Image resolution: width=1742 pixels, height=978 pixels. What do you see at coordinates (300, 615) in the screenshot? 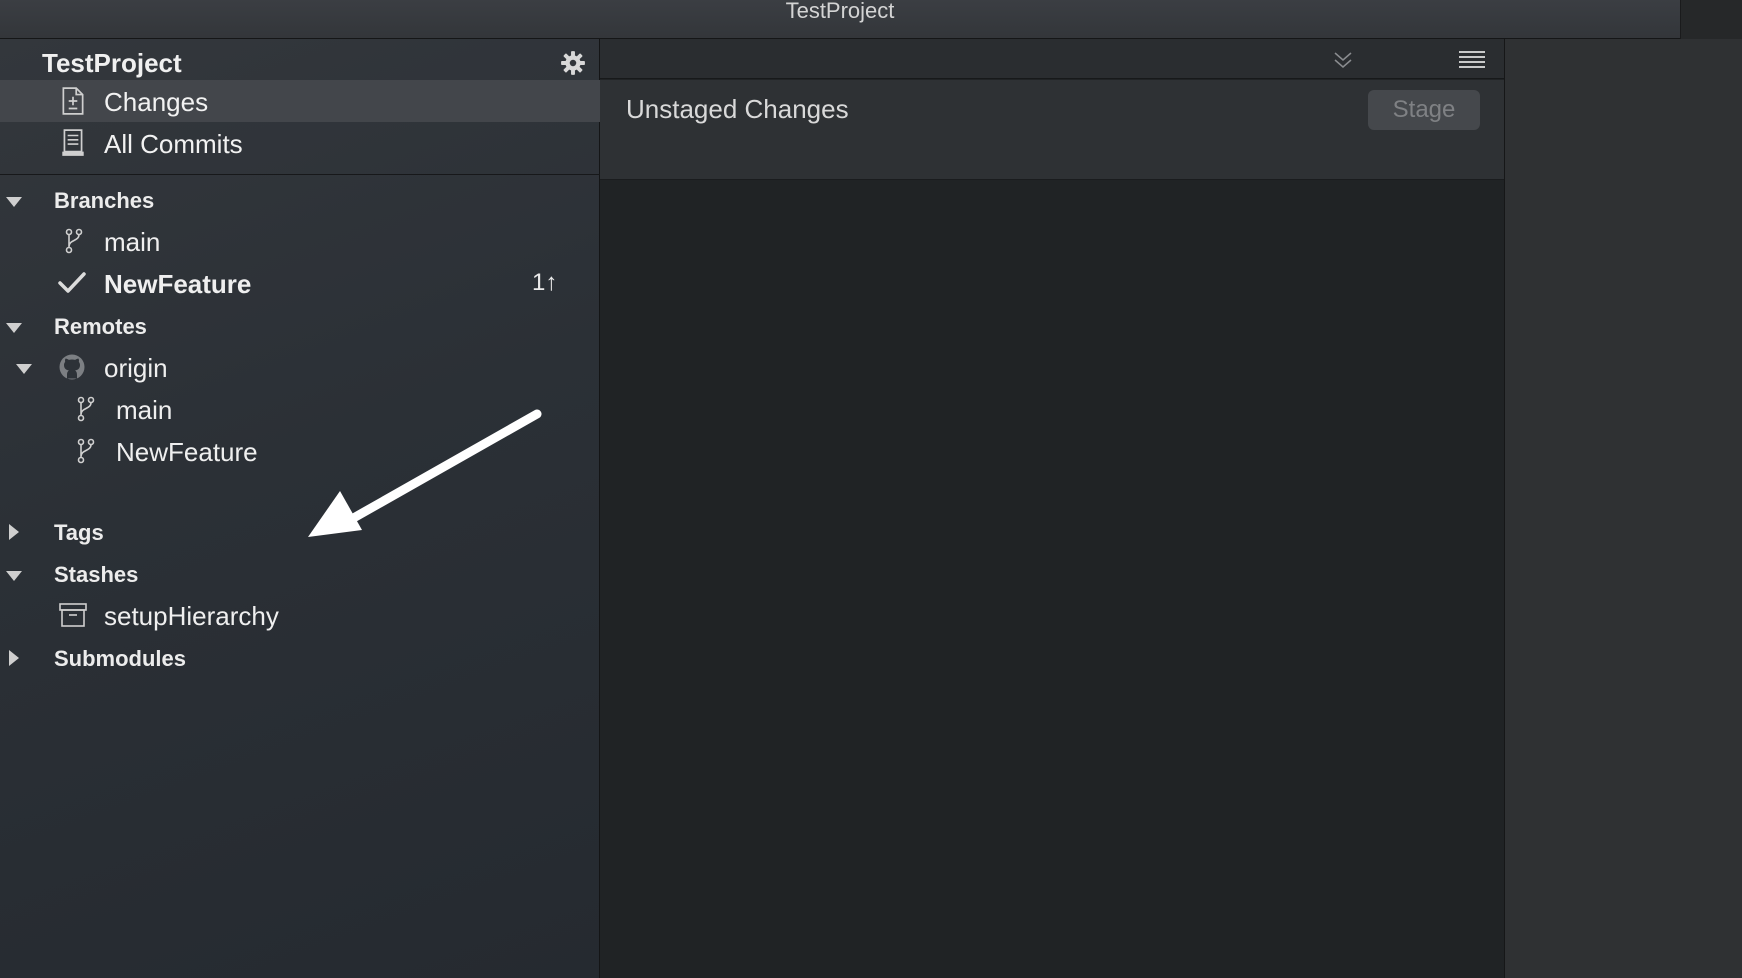
I see `stash-item-setuphierarchy: setupHierarchy` at bounding box center [300, 615].